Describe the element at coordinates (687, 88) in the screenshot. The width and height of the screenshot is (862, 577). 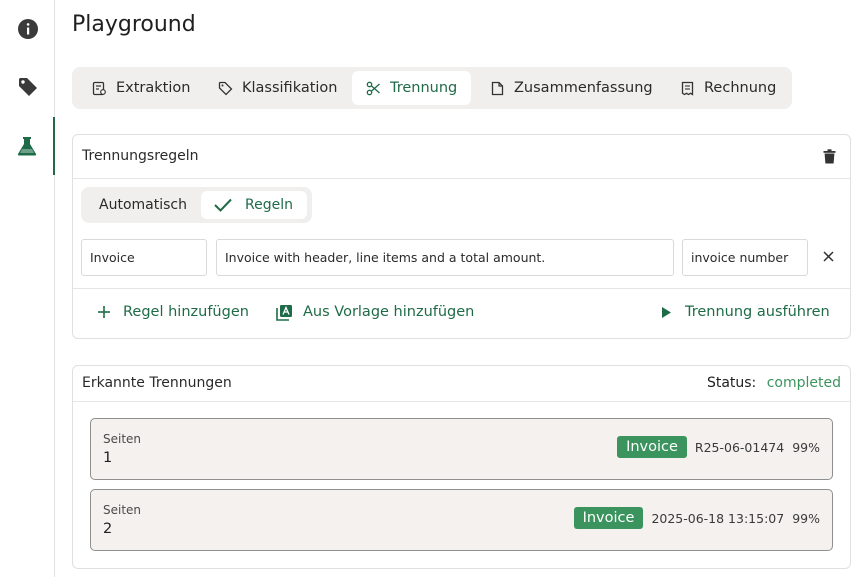
I see `receipt-icon` at that location.